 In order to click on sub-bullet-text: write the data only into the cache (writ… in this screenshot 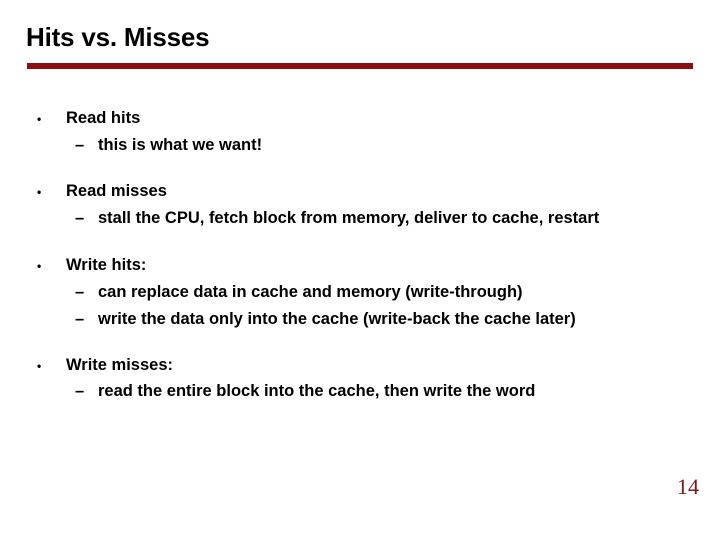, I will do `click(337, 319)`.